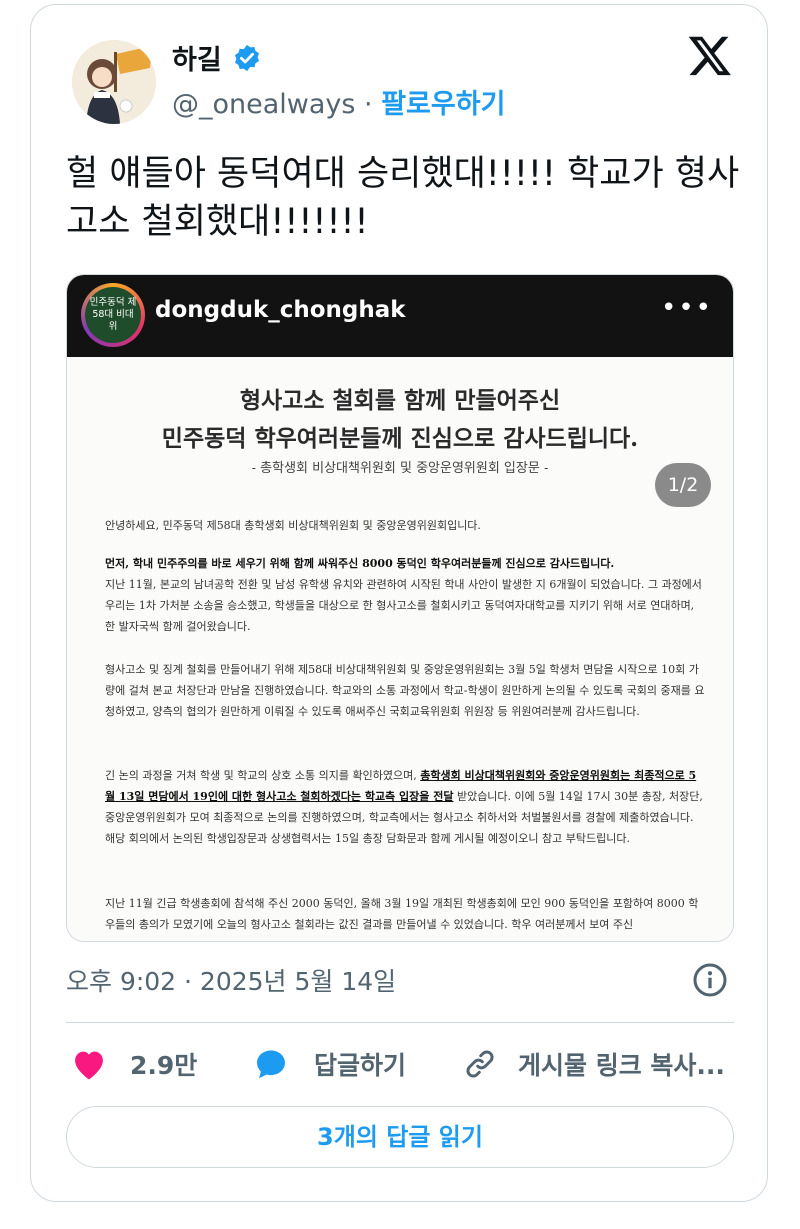 This screenshot has width=800, height=1229. Describe the element at coordinates (164, 1065) in the screenshot. I see `like-count: 2.9만` at that location.